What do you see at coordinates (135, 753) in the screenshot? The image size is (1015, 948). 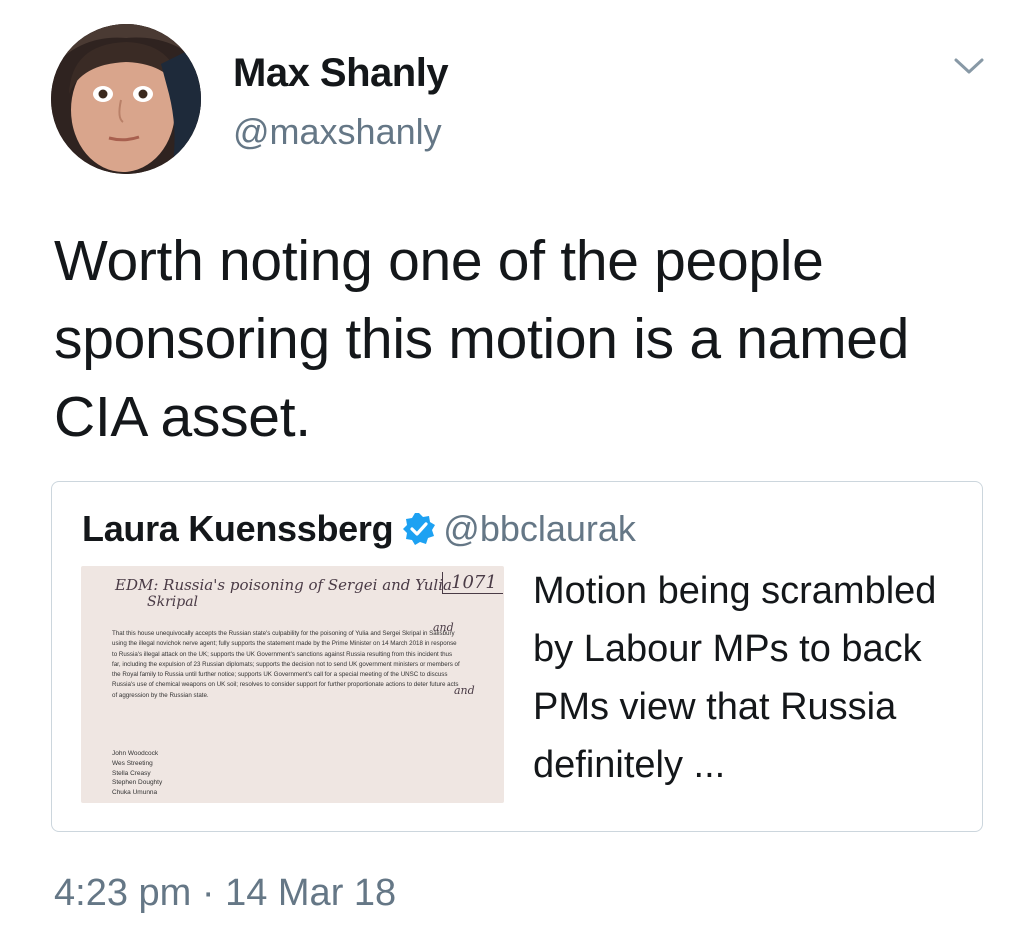 I see `sponsor-name: John Woodcock` at bounding box center [135, 753].